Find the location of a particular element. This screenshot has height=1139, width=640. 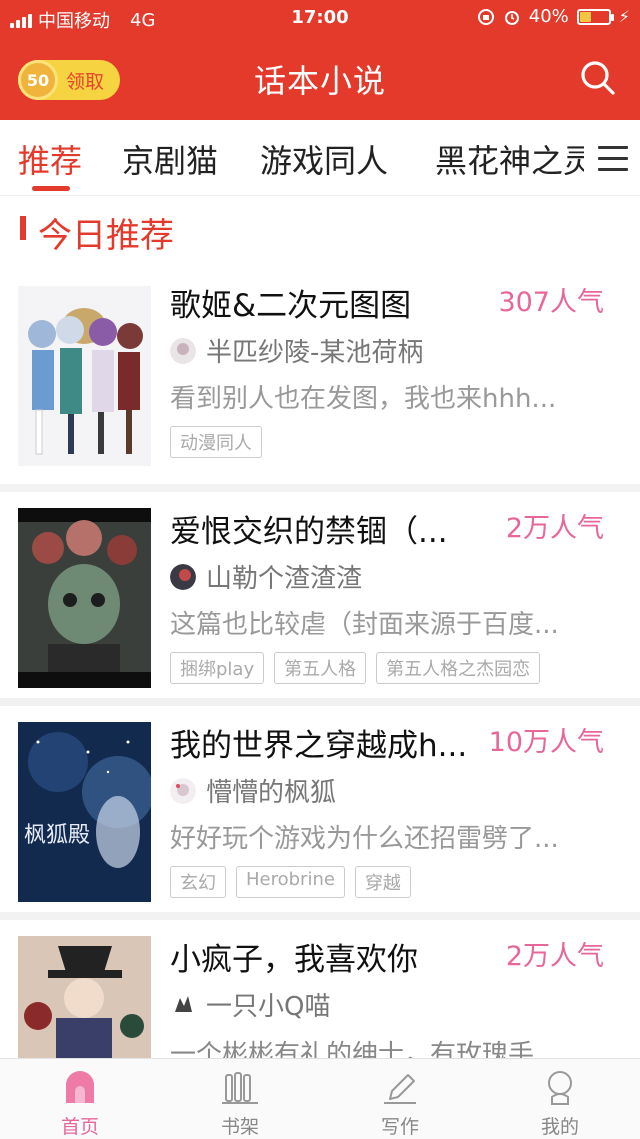

section-marker is located at coordinates (23, 228).